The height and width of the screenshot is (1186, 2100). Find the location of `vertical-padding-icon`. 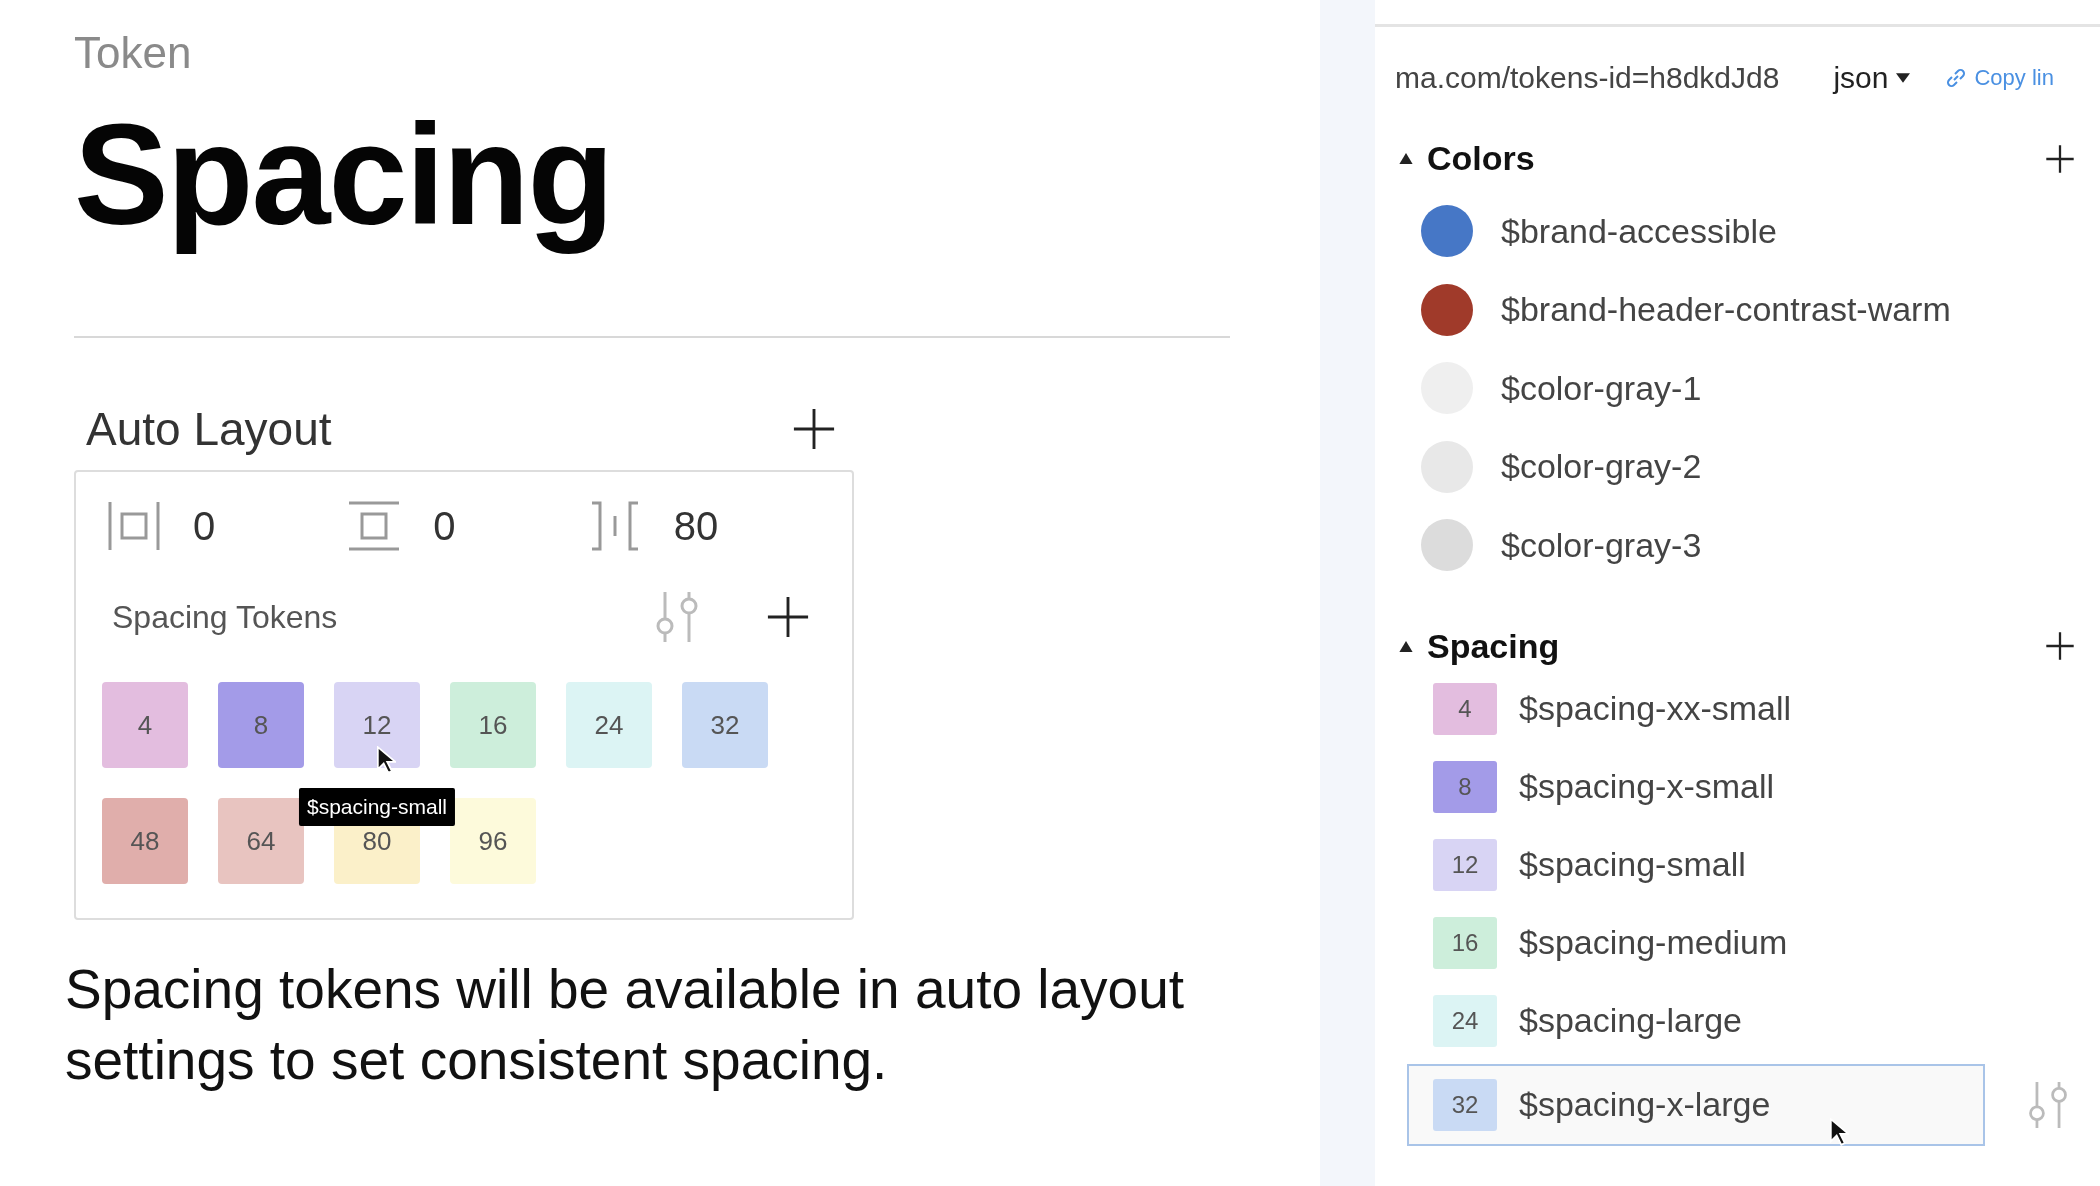

vertical-padding-icon is located at coordinates (374, 526).